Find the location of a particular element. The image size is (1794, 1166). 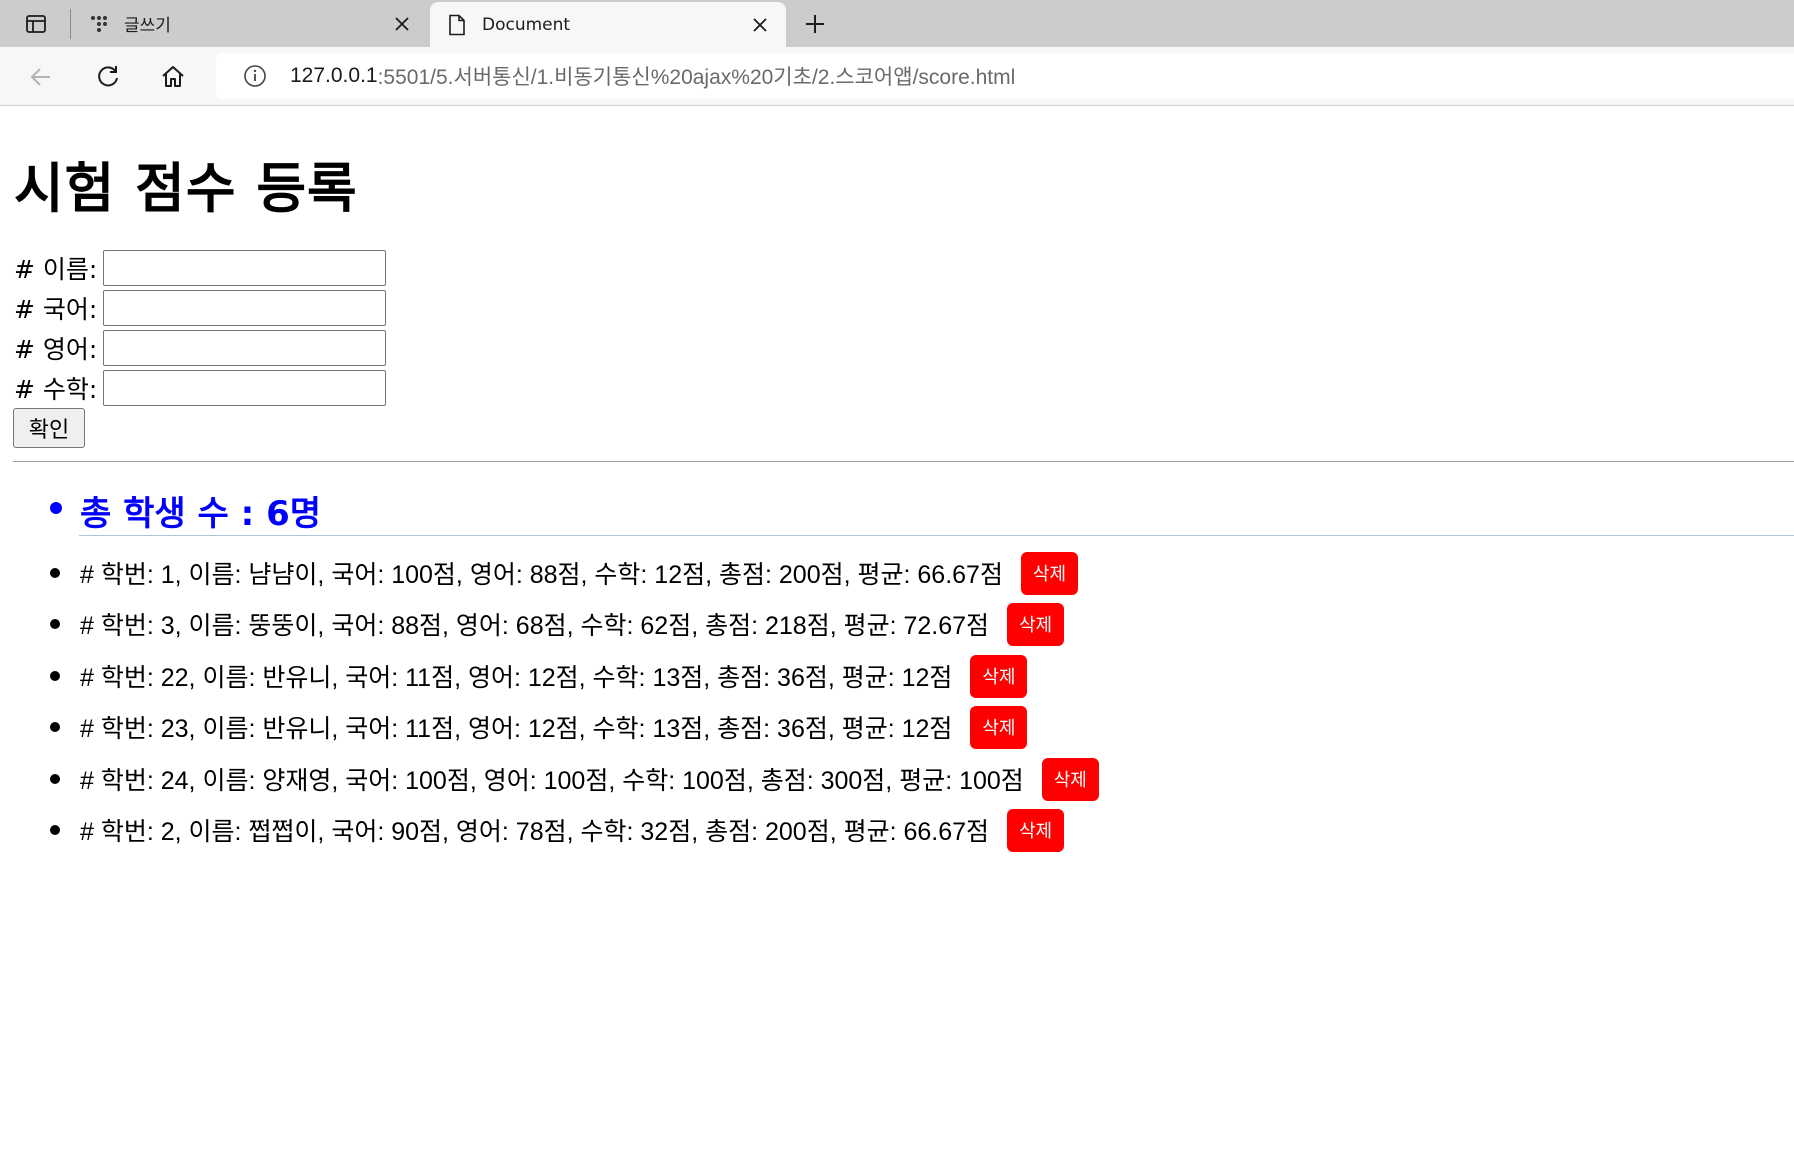

back-arrow-icon is located at coordinates (40, 77).